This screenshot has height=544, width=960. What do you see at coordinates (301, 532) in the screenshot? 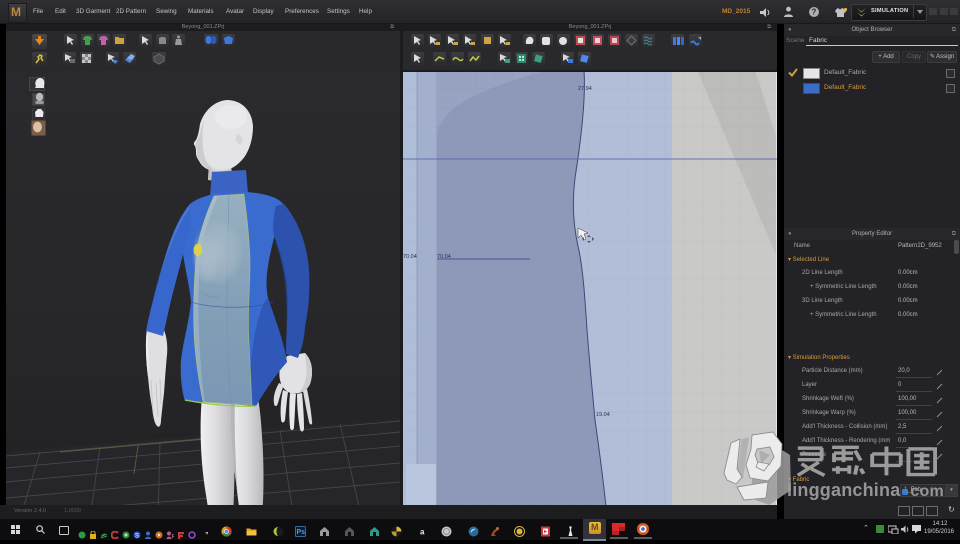
I see `svg-text: Ps` at bounding box center [301, 532].